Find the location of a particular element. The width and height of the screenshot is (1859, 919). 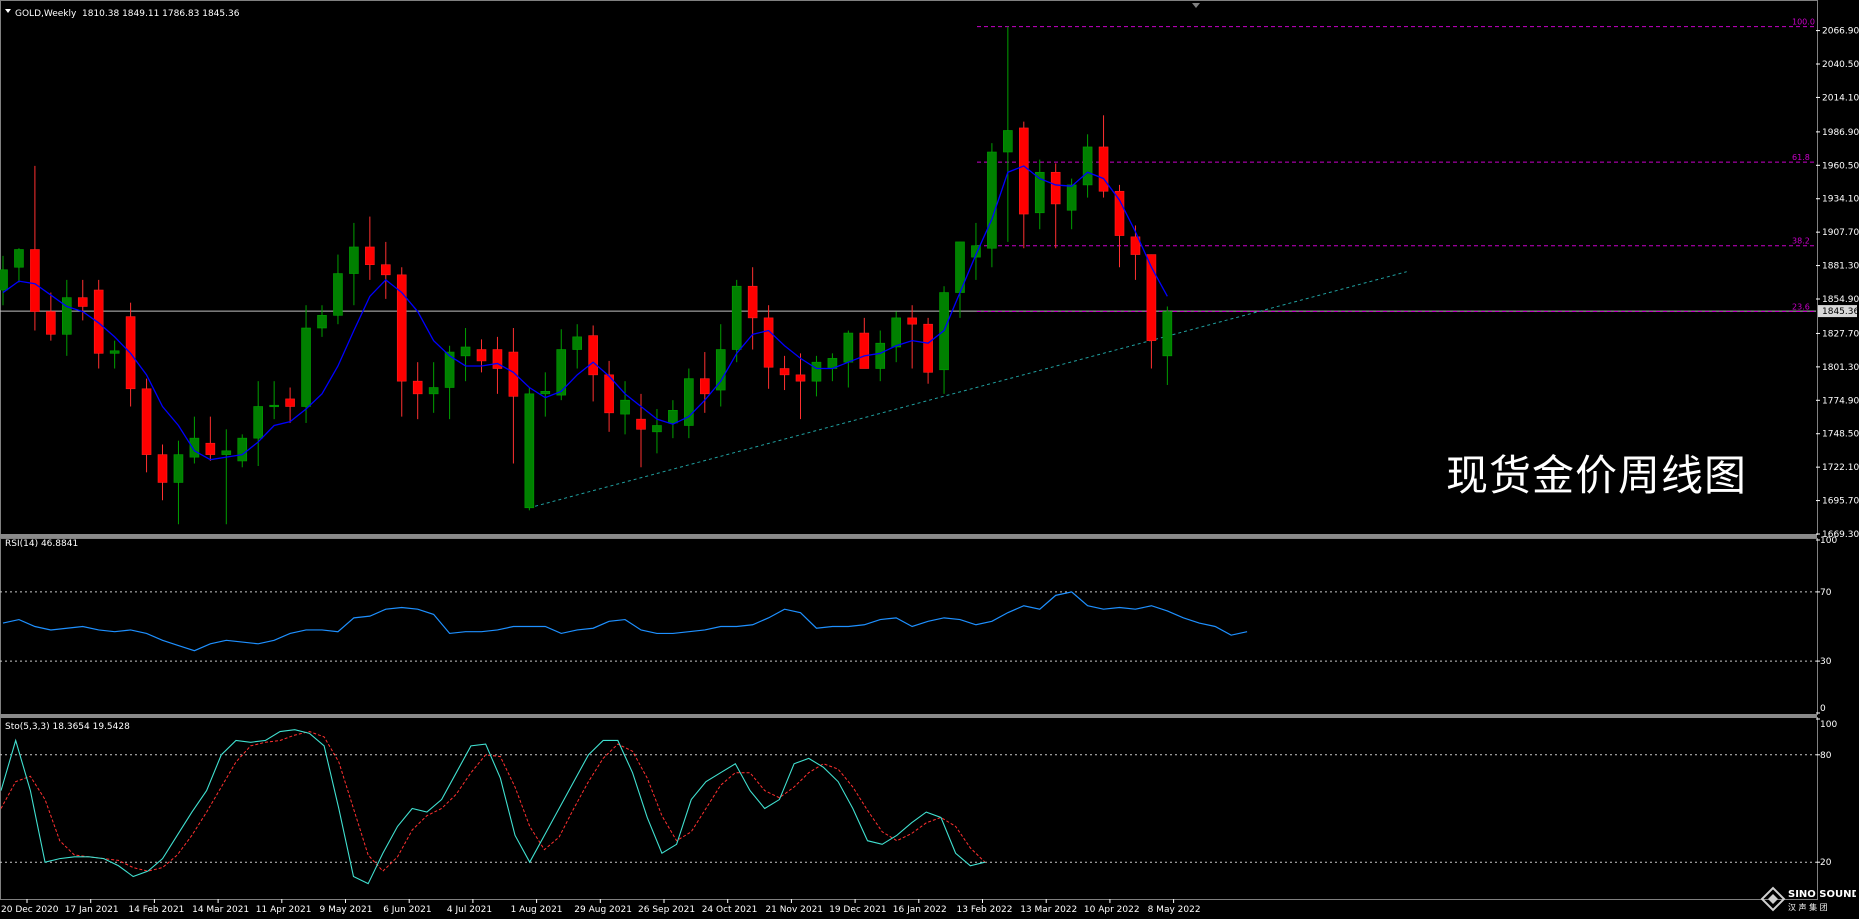

time-tick-label: 14 Feb 2021 is located at coordinates (156, 910).